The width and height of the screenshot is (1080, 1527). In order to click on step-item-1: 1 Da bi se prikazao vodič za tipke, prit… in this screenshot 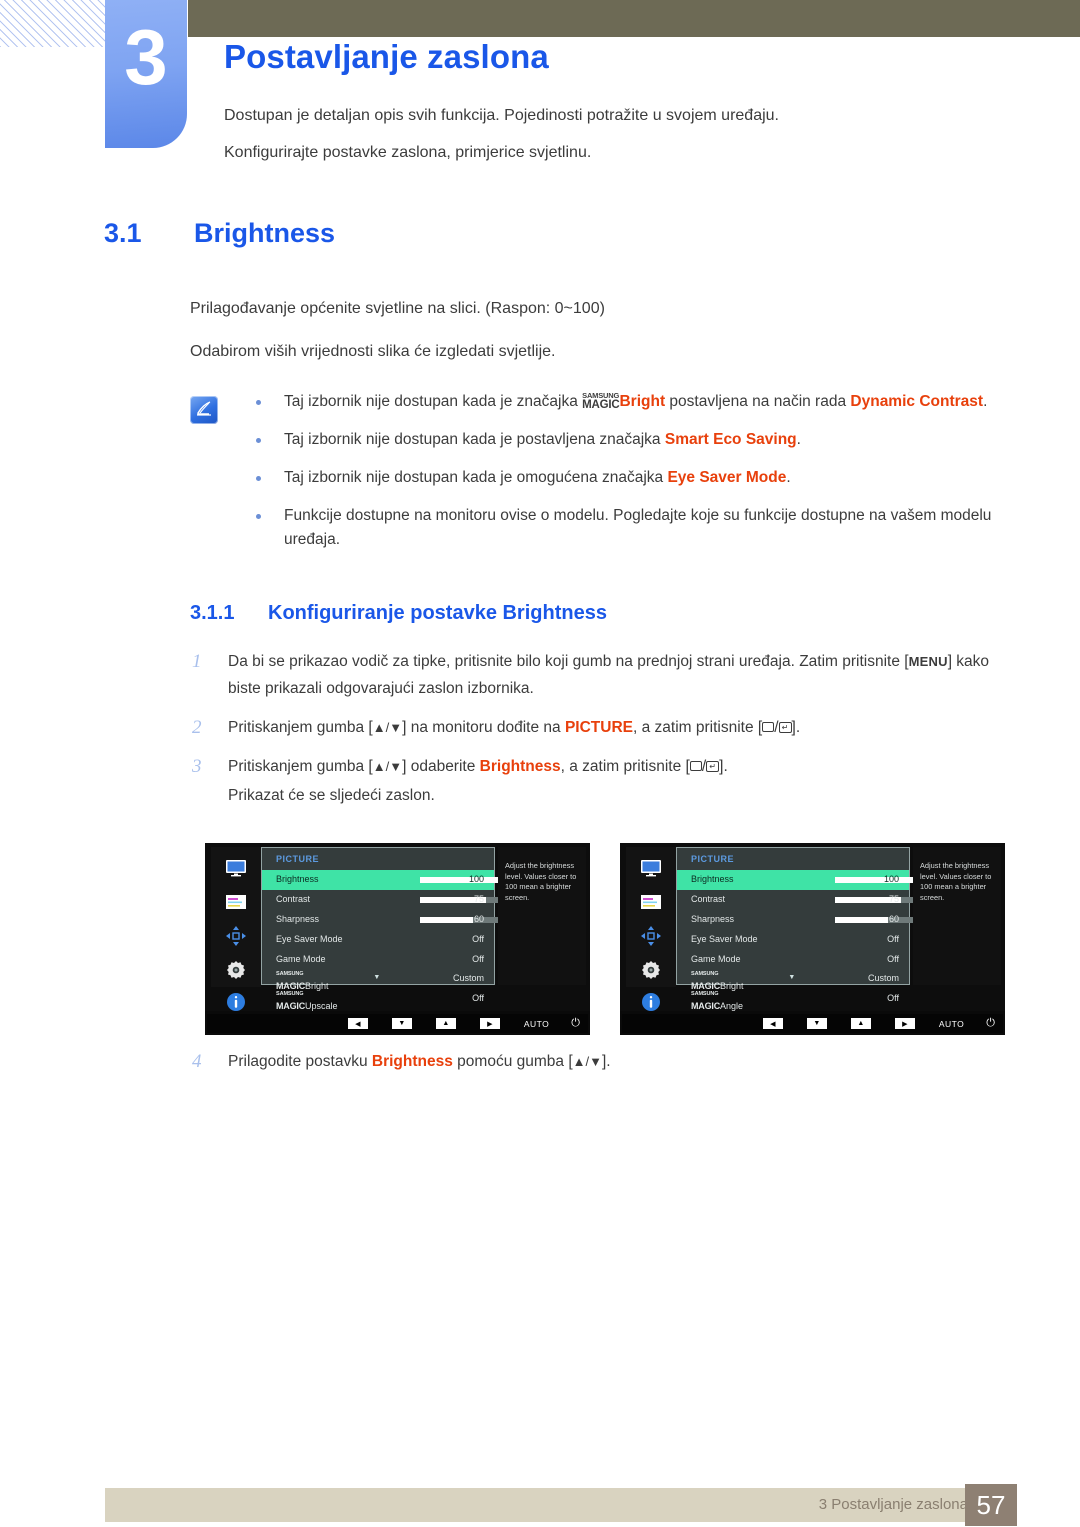, I will do `click(605, 675)`.